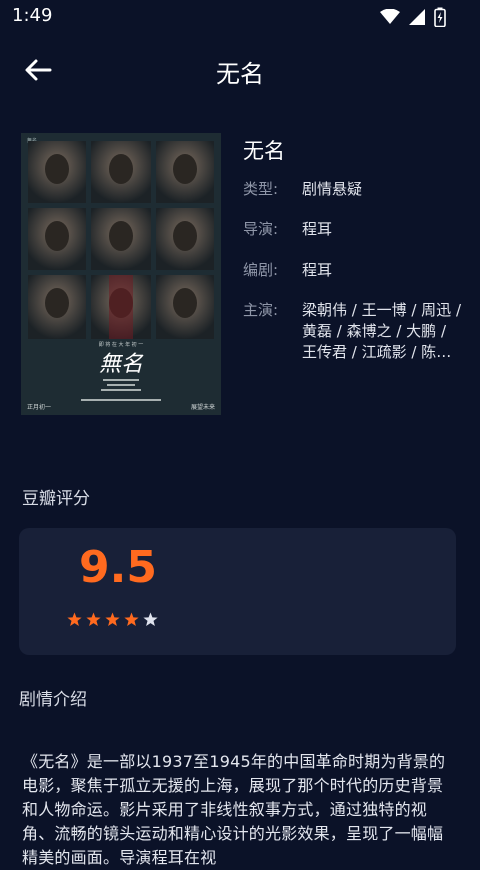  Describe the element at coordinates (390, 16) in the screenshot. I see `wifi-icon` at that location.